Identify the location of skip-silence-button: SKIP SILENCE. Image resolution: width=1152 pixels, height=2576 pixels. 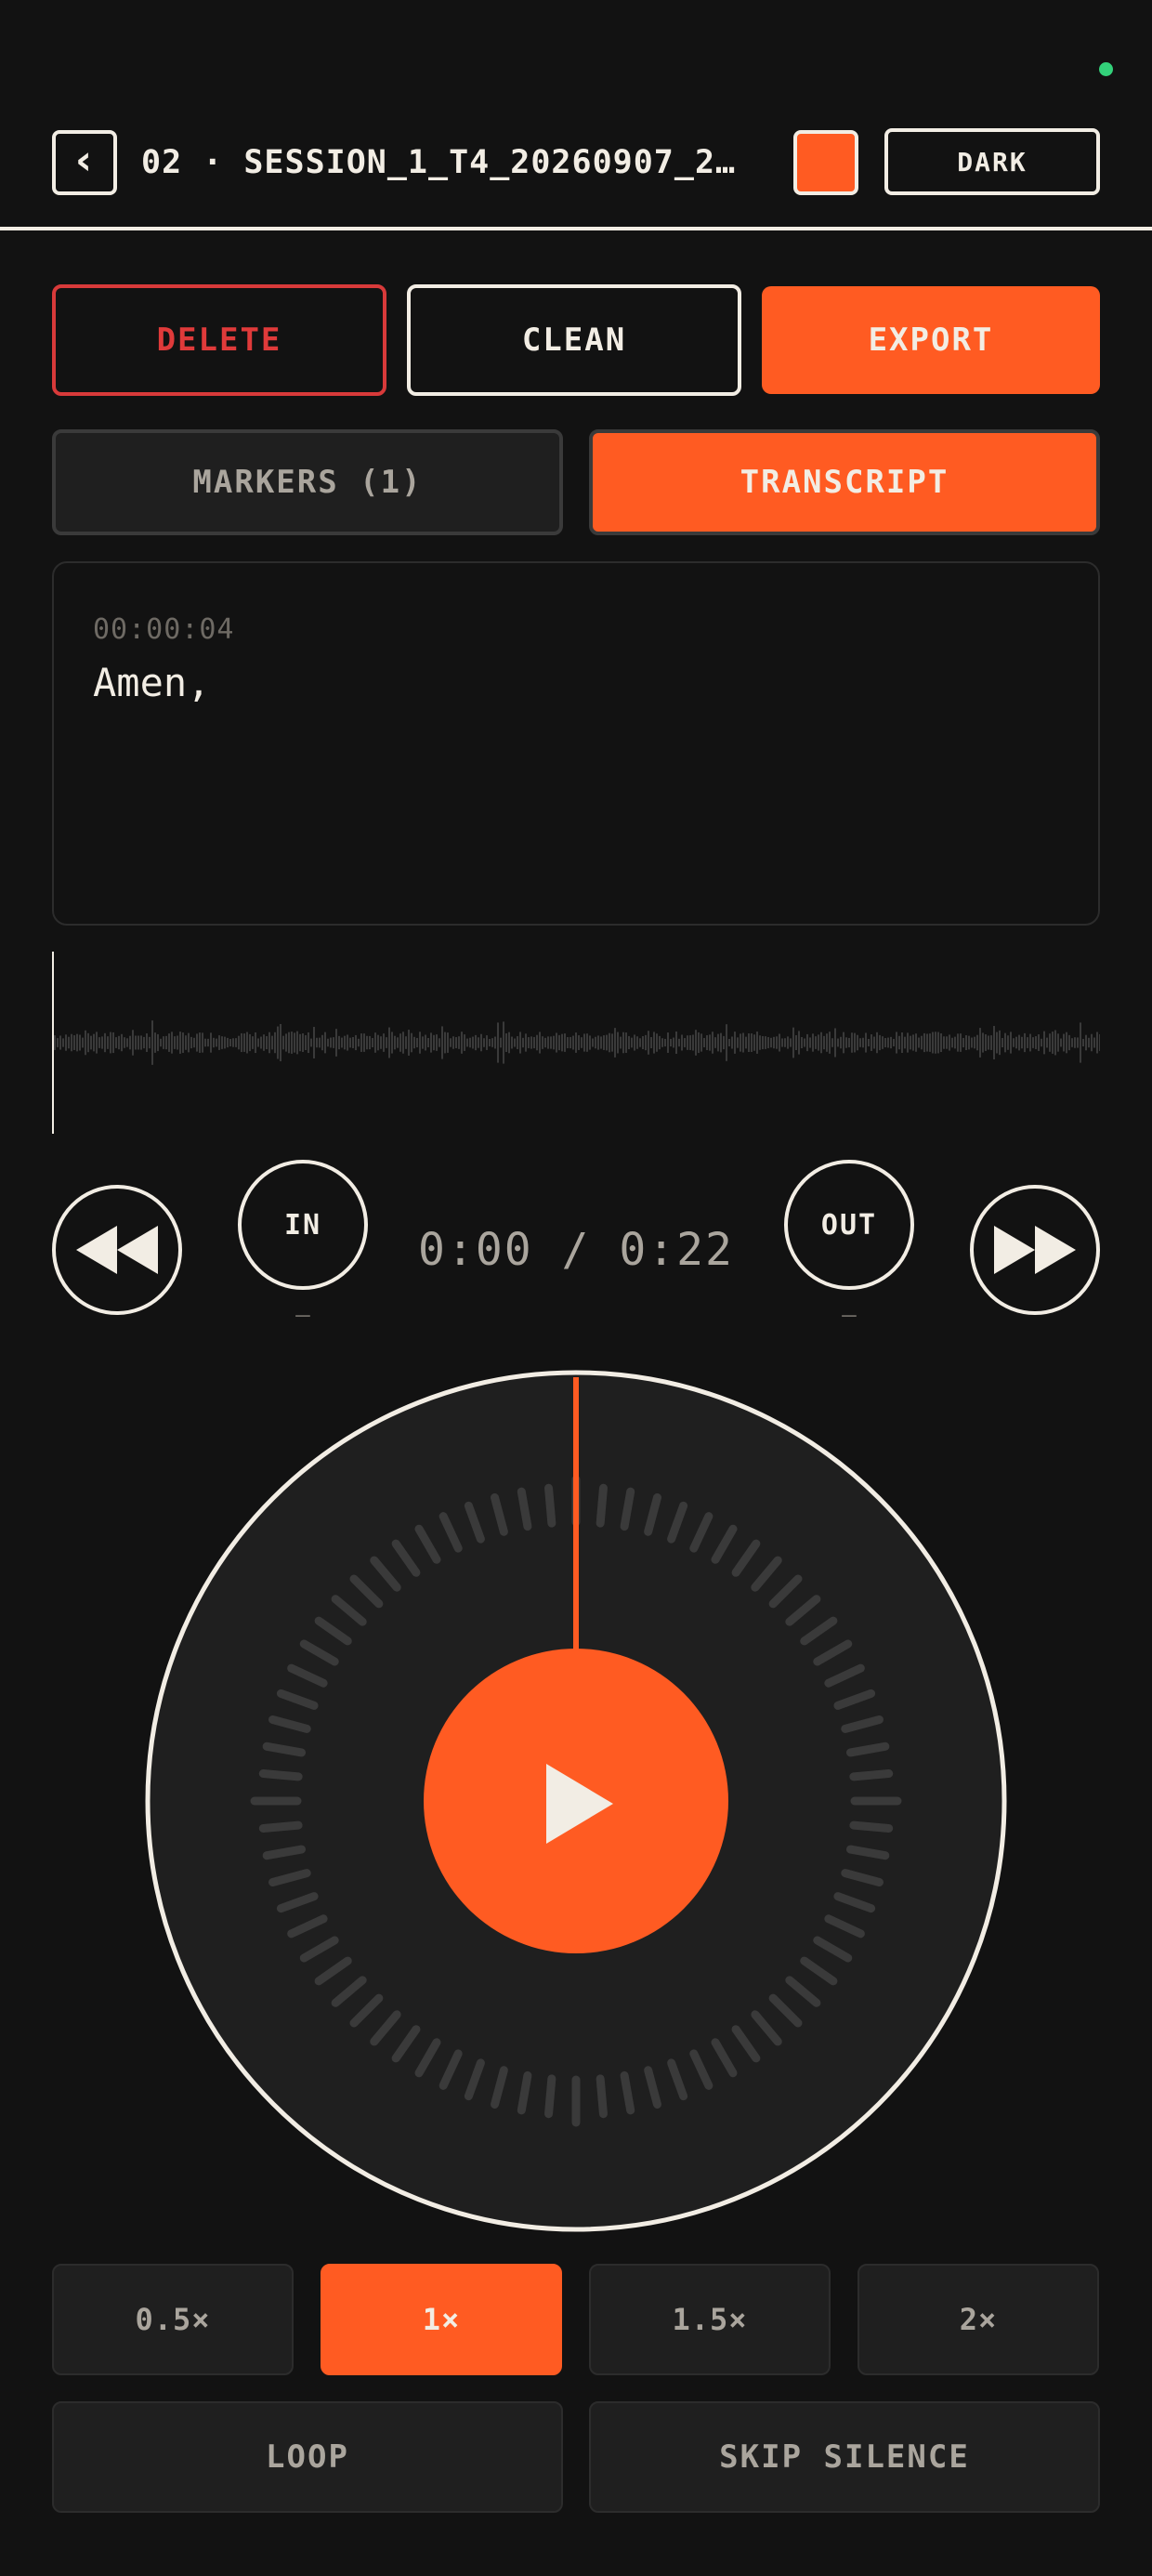
(844, 2457).